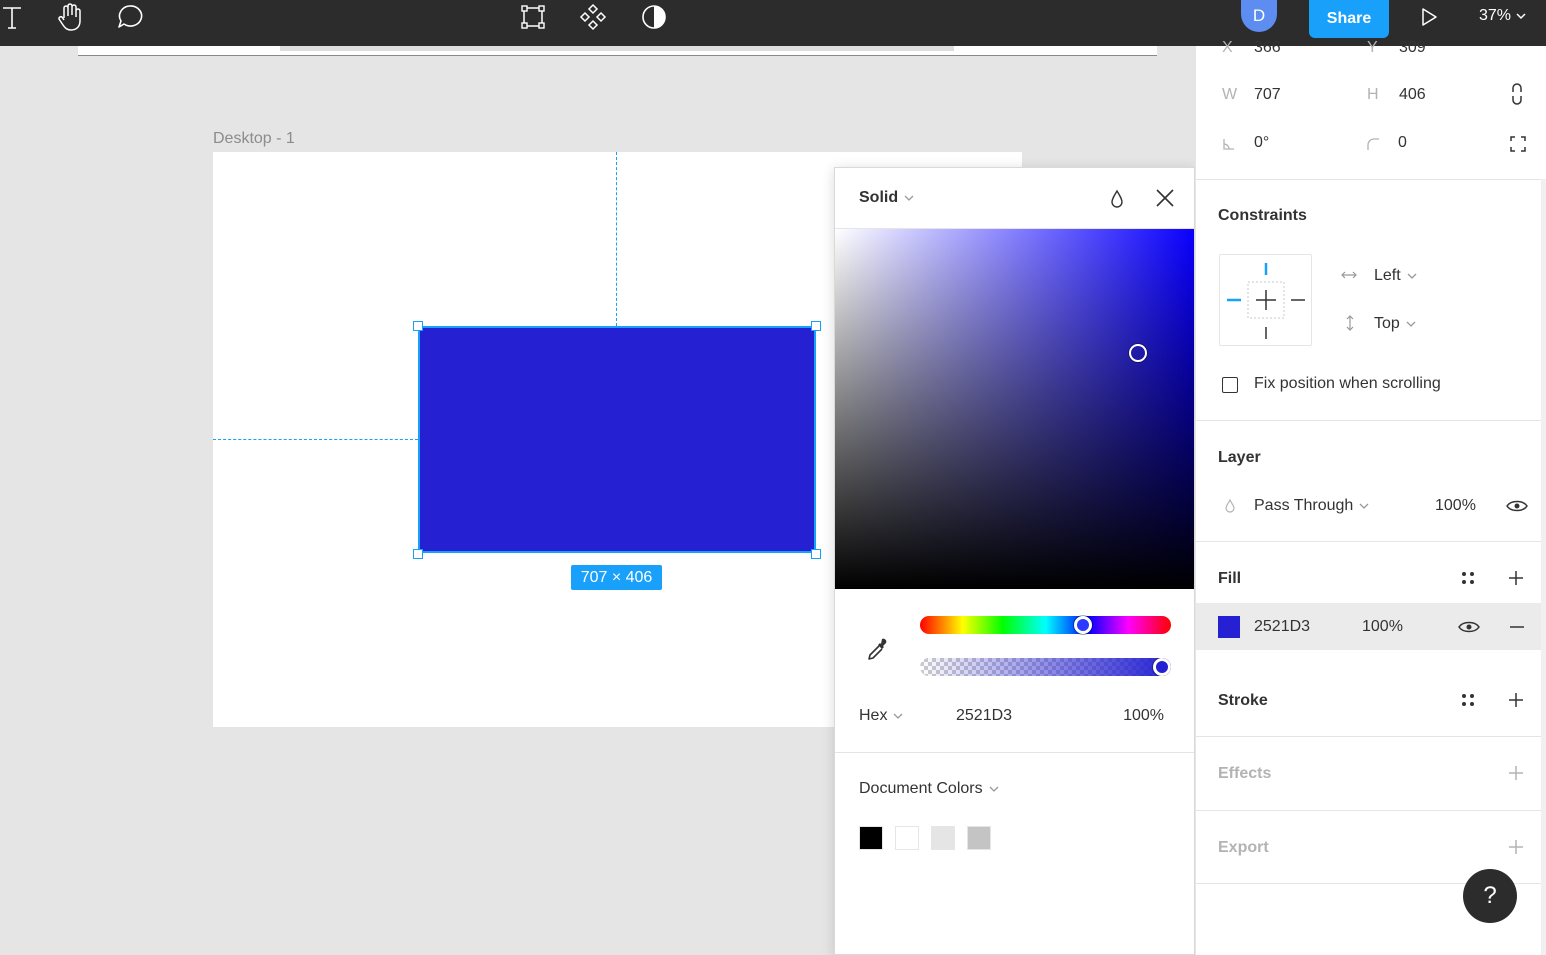 This screenshot has width=1546, height=955. What do you see at coordinates (617, 51) in the screenshot?
I see `previous-frame` at bounding box center [617, 51].